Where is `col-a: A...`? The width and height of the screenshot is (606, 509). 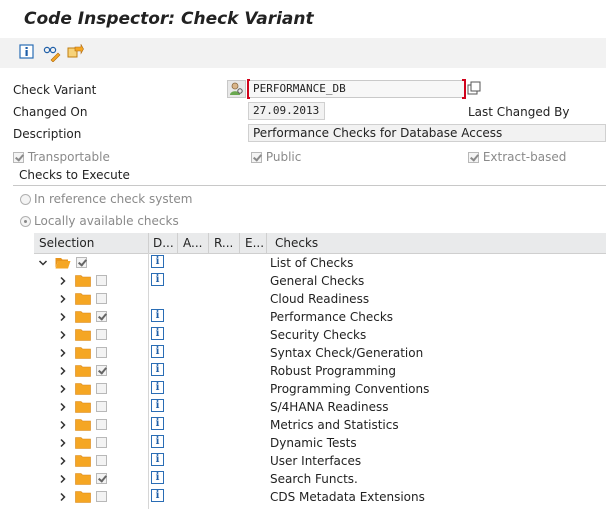
col-a: A... is located at coordinates (192, 243).